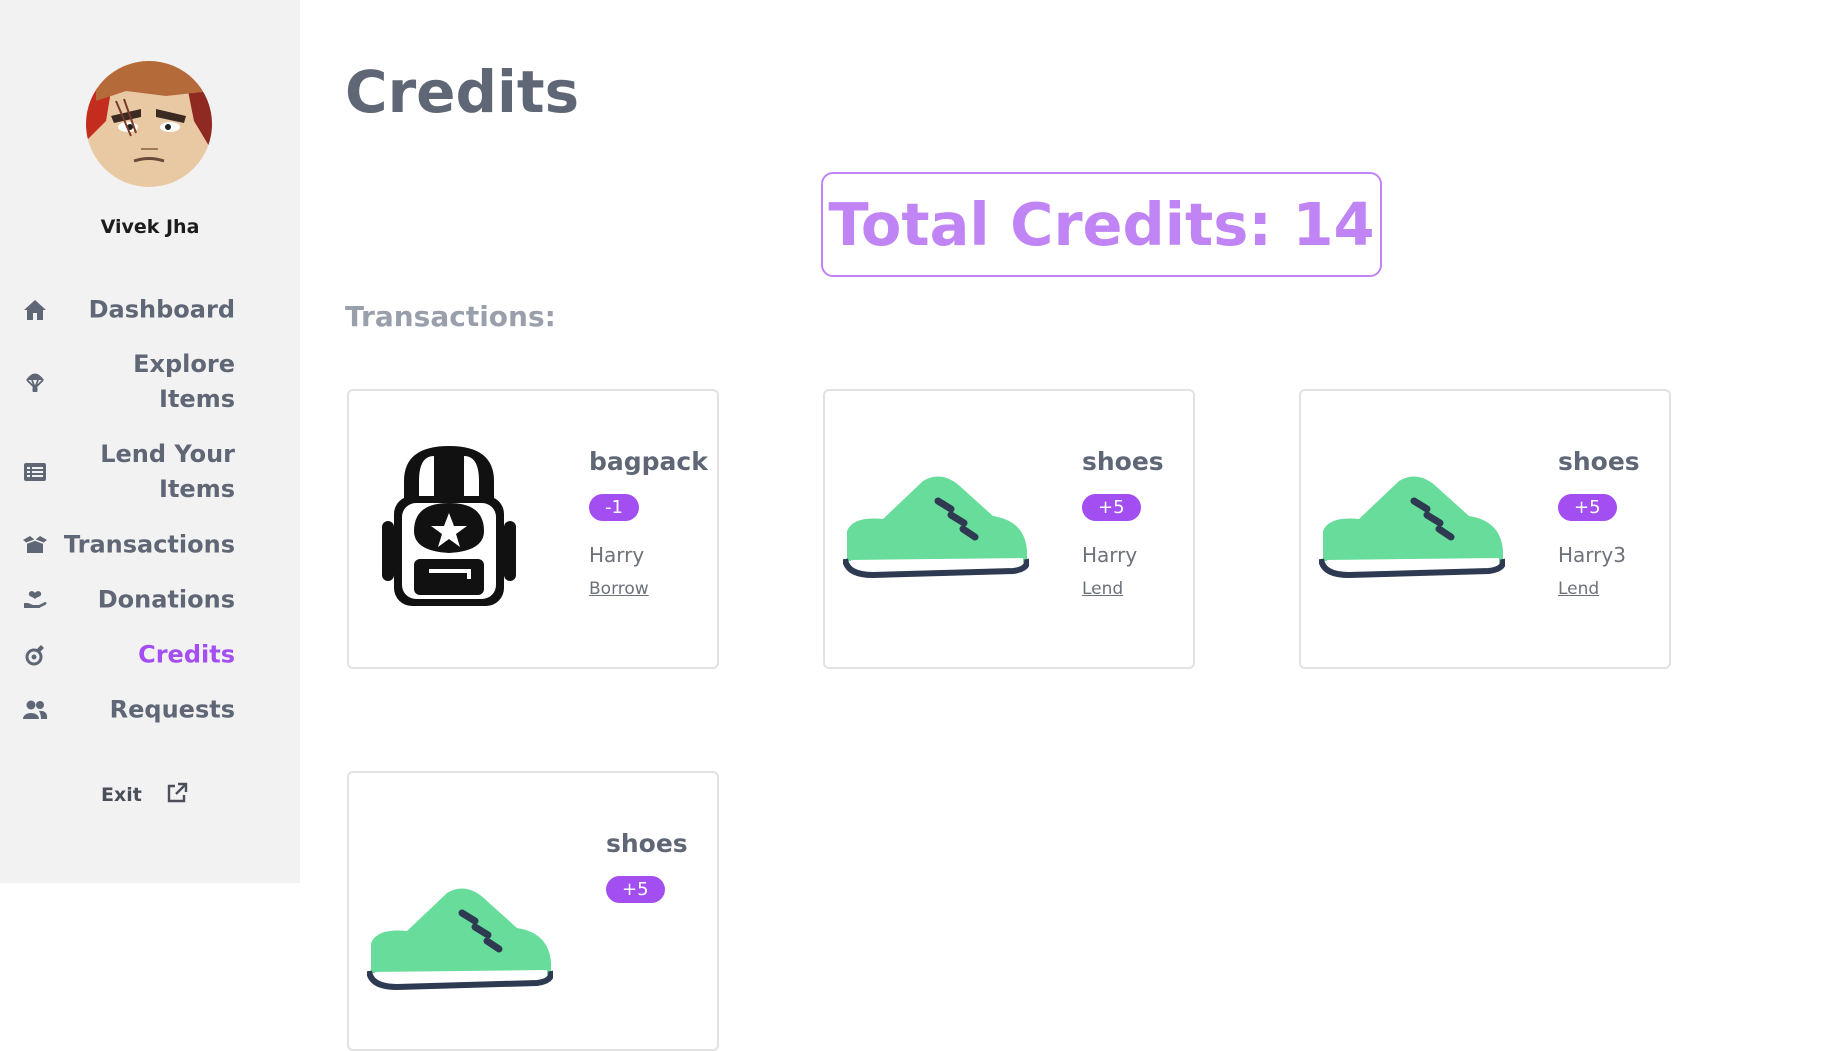 The image size is (1831, 1051). What do you see at coordinates (1592, 555) in the screenshot?
I see `user-name: Harry3` at bounding box center [1592, 555].